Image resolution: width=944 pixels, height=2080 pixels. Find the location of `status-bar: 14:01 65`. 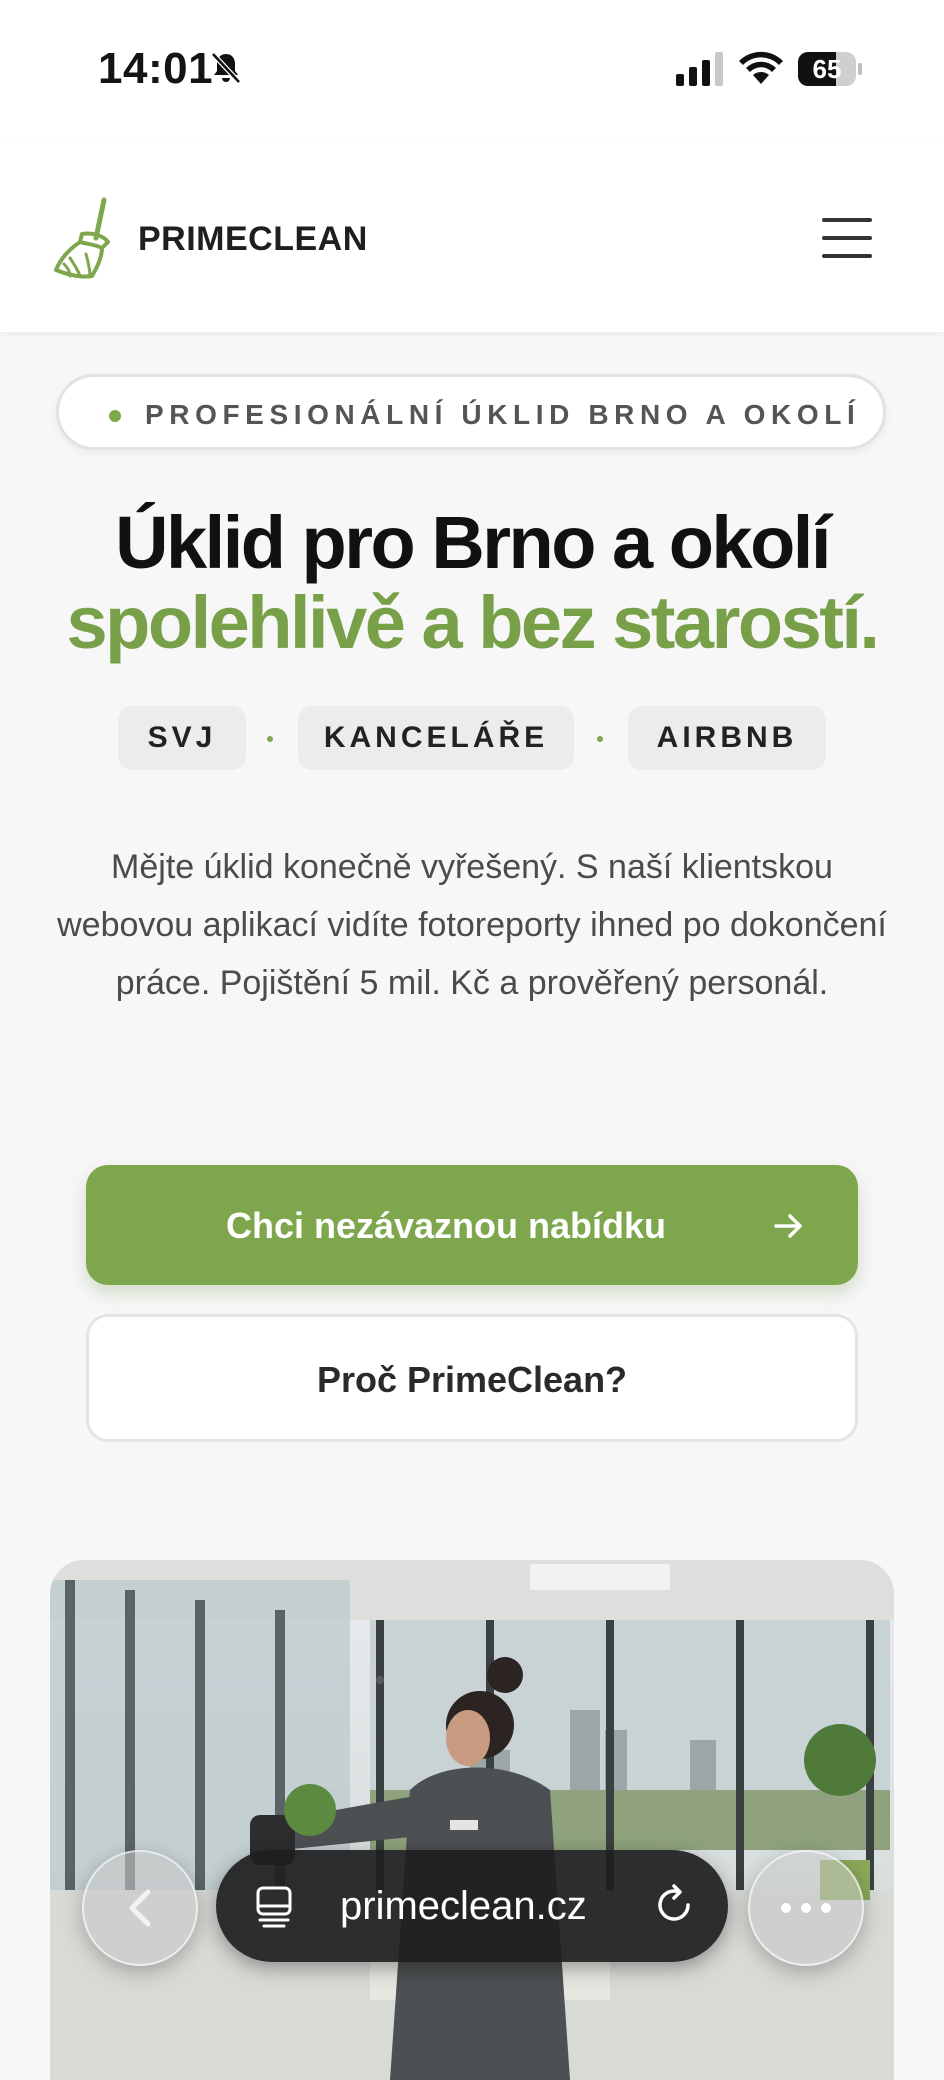

status-bar: 14:01 65 is located at coordinates (472, 70).